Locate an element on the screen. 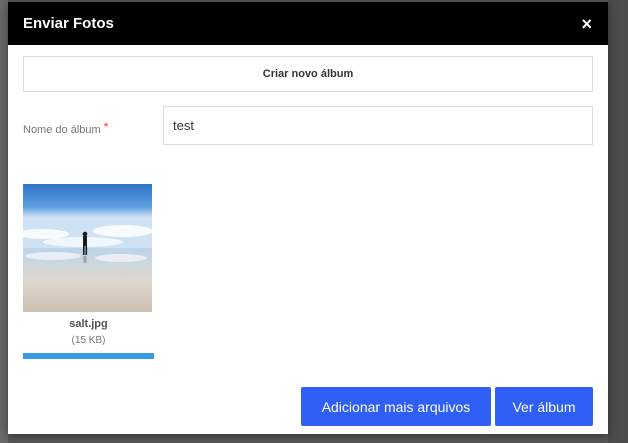  album-name-label-text: Nome do álbum is located at coordinates (62, 130).